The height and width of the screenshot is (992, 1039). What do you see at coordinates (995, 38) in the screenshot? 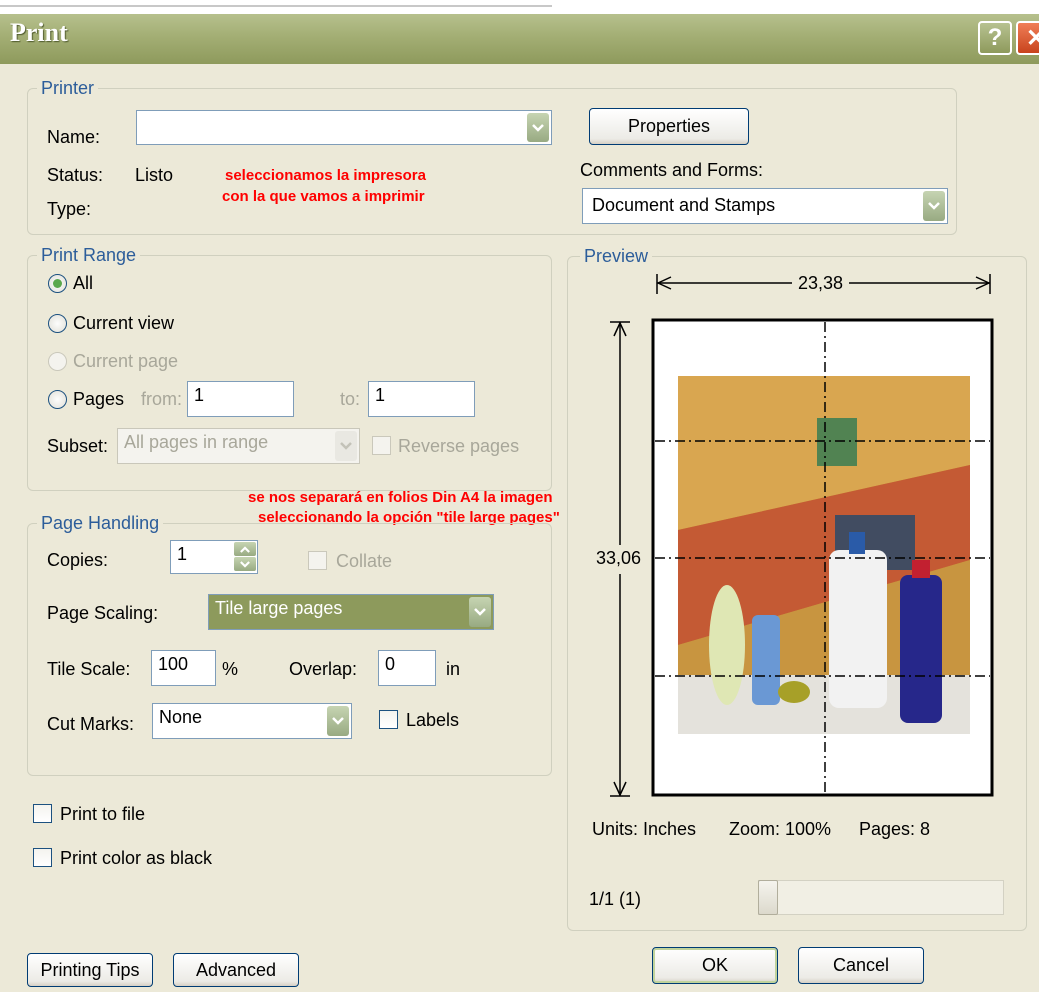
I see `help-icon: ?` at bounding box center [995, 38].